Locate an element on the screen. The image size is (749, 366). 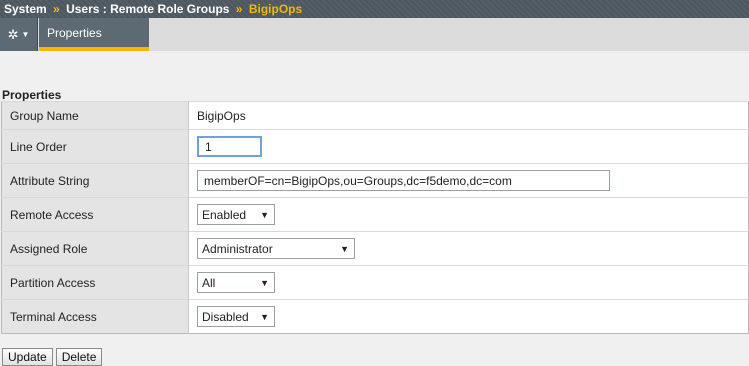
gear-icon: ✲ is located at coordinates (13, 34).